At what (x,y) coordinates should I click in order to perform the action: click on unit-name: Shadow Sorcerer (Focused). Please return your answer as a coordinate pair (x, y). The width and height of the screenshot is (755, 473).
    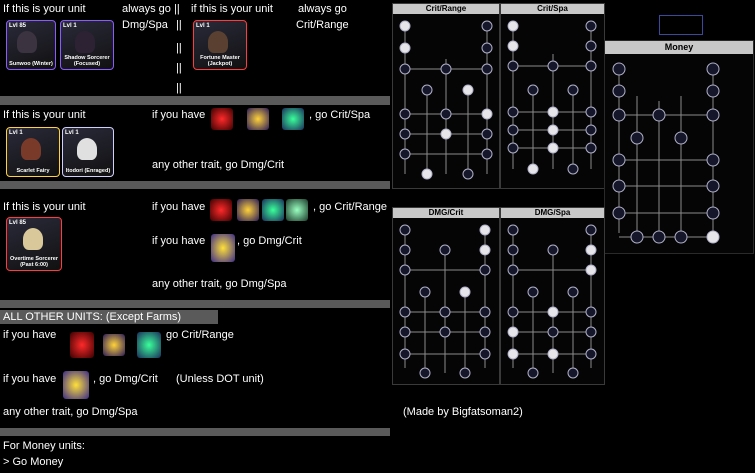
    Looking at the image, I should click on (87, 61).